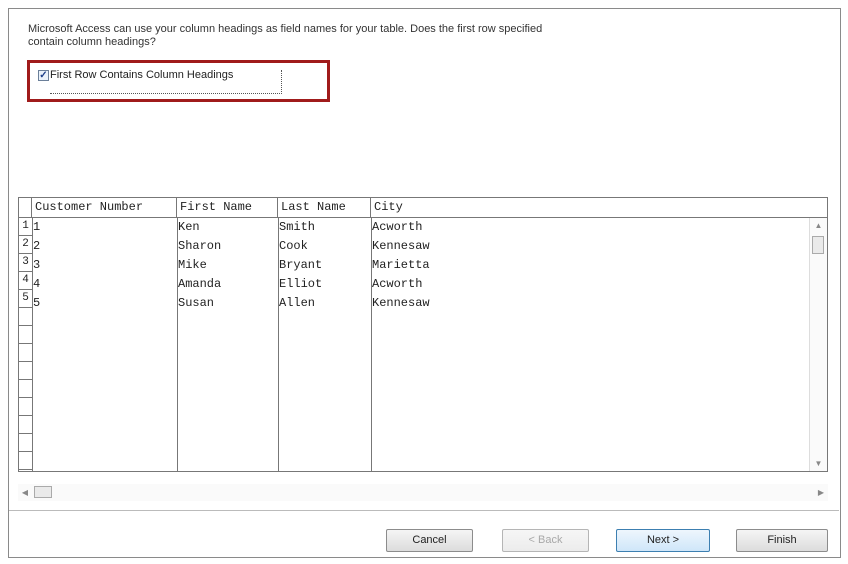 The image size is (848, 564). Describe the element at coordinates (424, 510) in the screenshot. I see `button-area-divider` at that location.